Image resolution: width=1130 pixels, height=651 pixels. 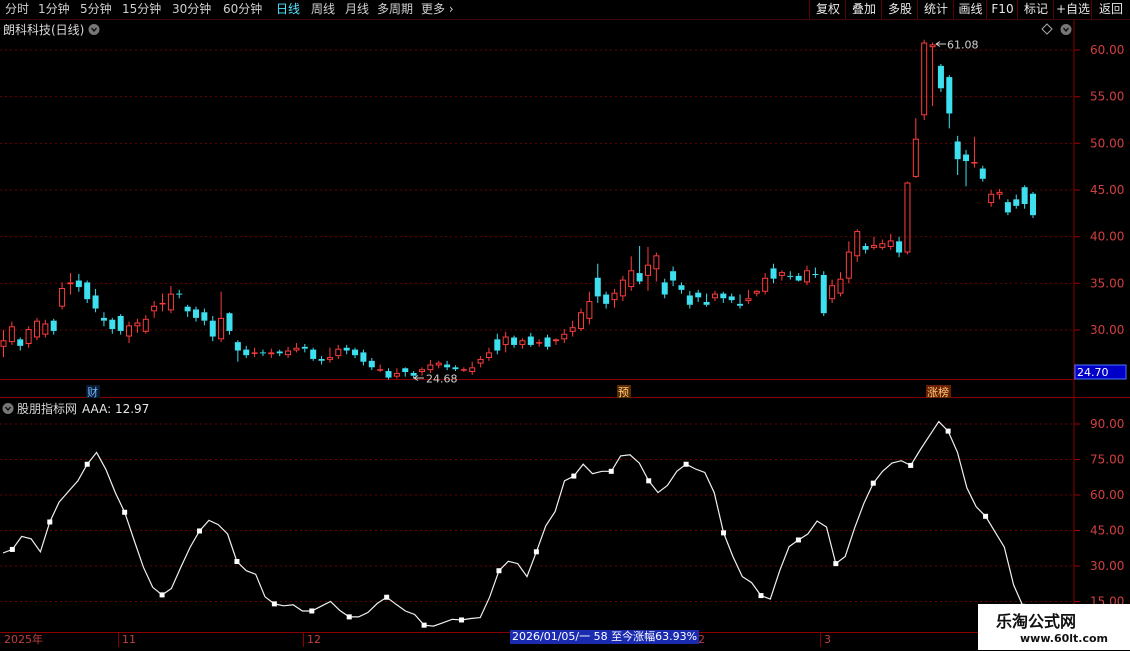 What do you see at coordinates (17, 9) in the screenshot?
I see `tab-fenshi: 分时` at bounding box center [17, 9].